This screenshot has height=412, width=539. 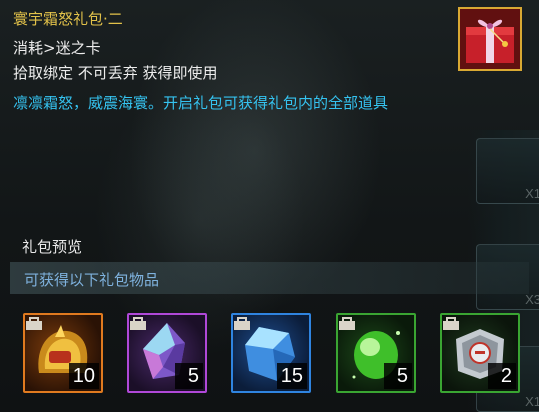 I want to click on reward-count: 2, so click(x=502, y=376).